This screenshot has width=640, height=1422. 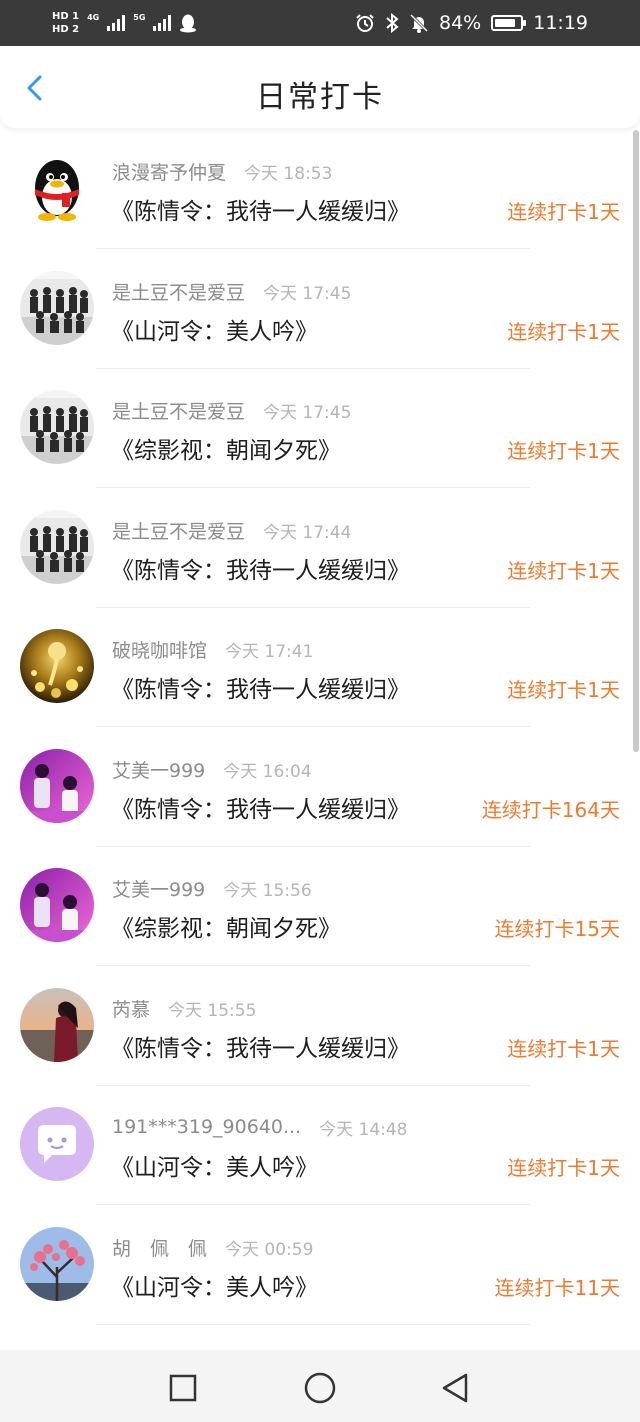 I want to click on chat-bubble-avatar-image, so click(x=57, y=1144).